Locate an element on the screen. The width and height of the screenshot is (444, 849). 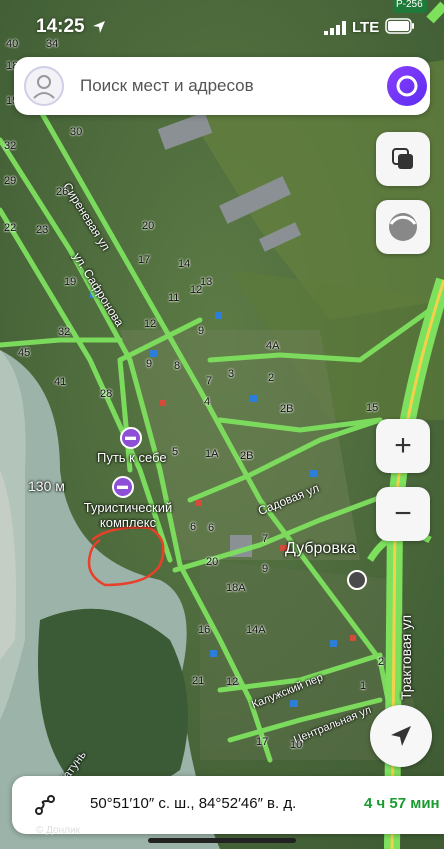
house-number: 30 is located at coordinates (76, 132).